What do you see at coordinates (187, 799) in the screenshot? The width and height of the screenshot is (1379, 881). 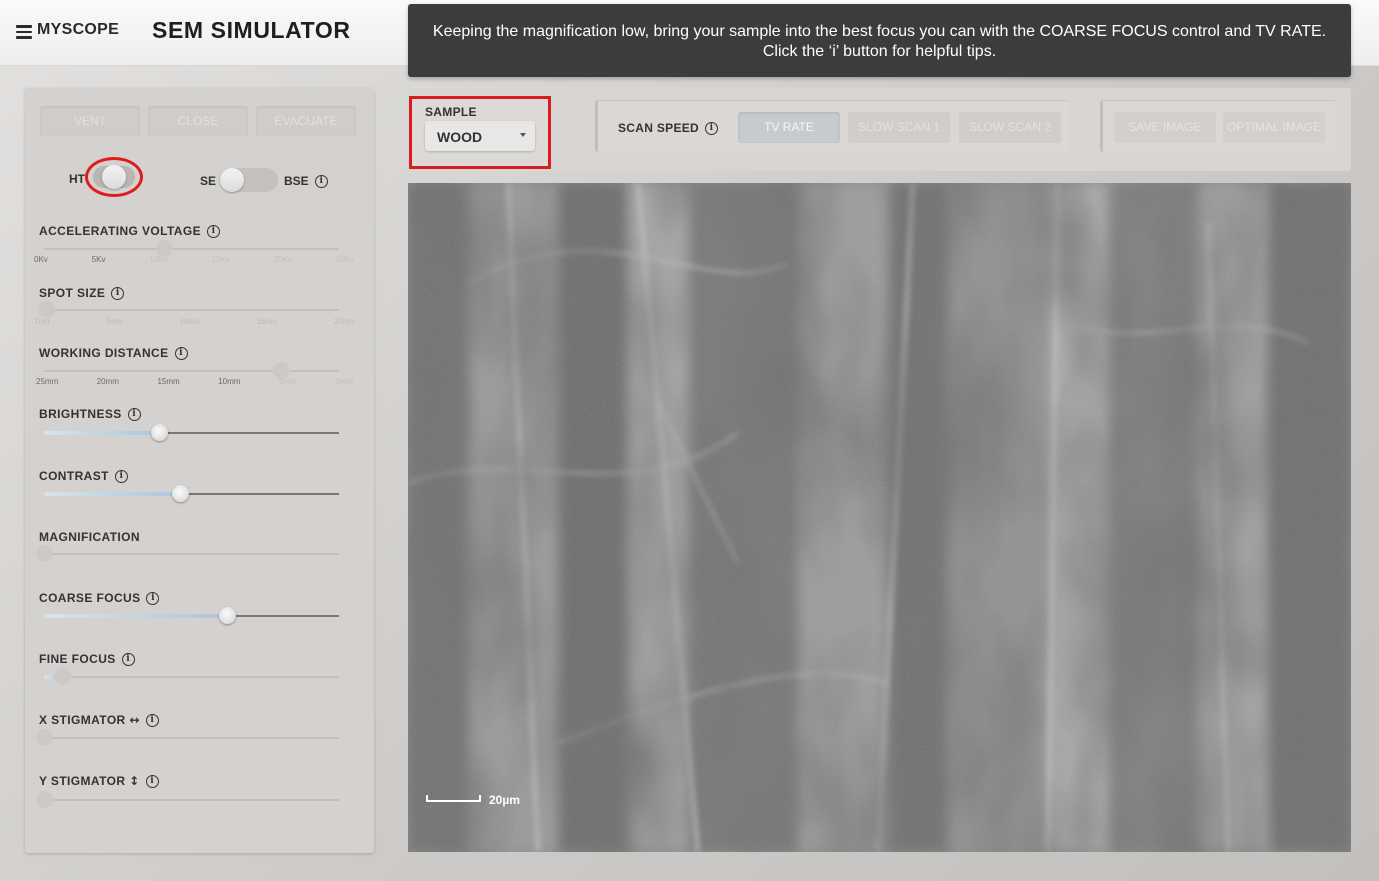 I see `y-stigmator-slider` at bounding box center [187, 799].